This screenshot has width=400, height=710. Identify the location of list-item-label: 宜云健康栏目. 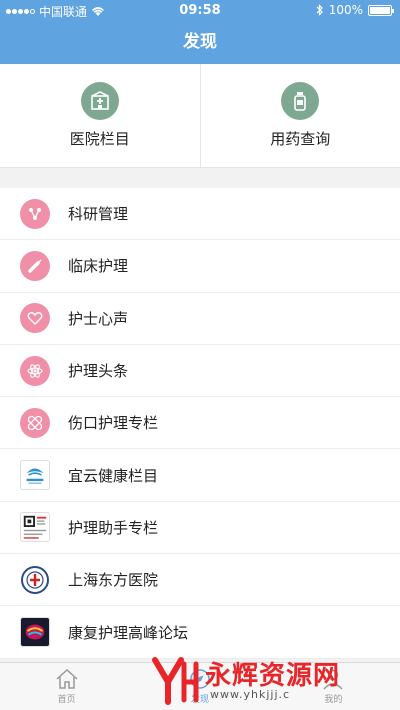
(113, 475).